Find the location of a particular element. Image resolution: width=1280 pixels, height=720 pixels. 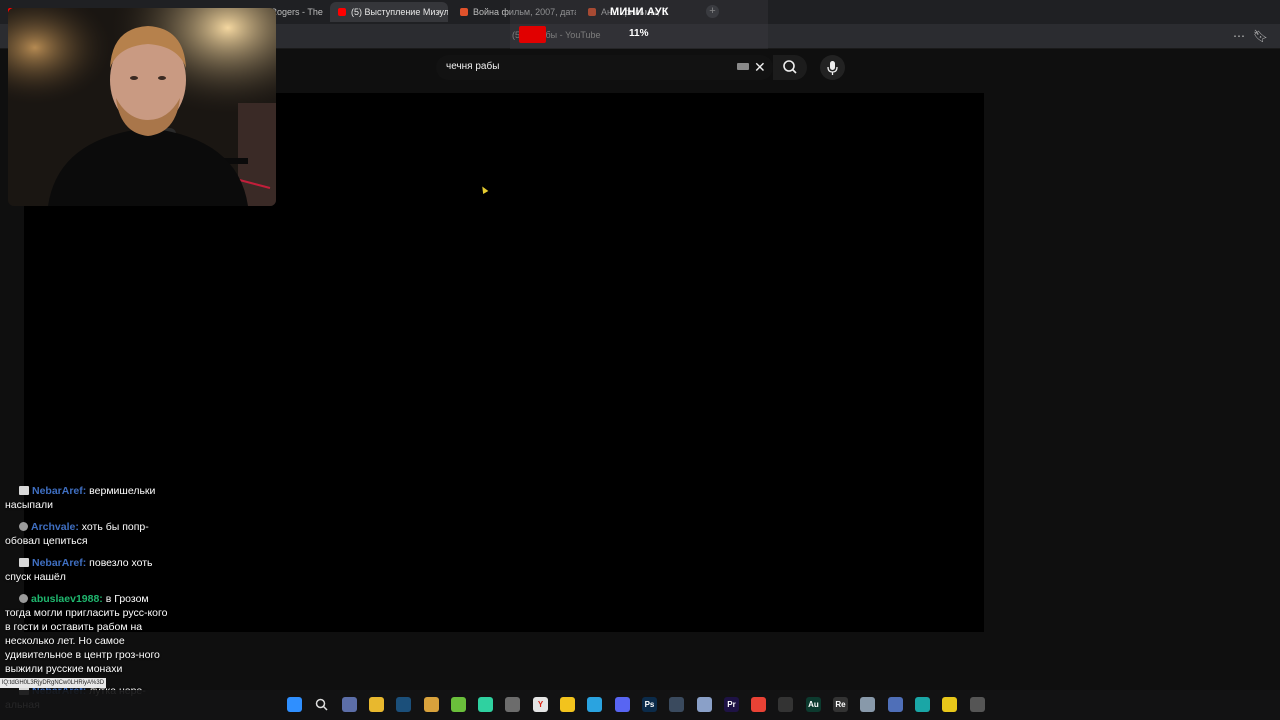

tab-close-icon: × is located at coordinates (439, 12).